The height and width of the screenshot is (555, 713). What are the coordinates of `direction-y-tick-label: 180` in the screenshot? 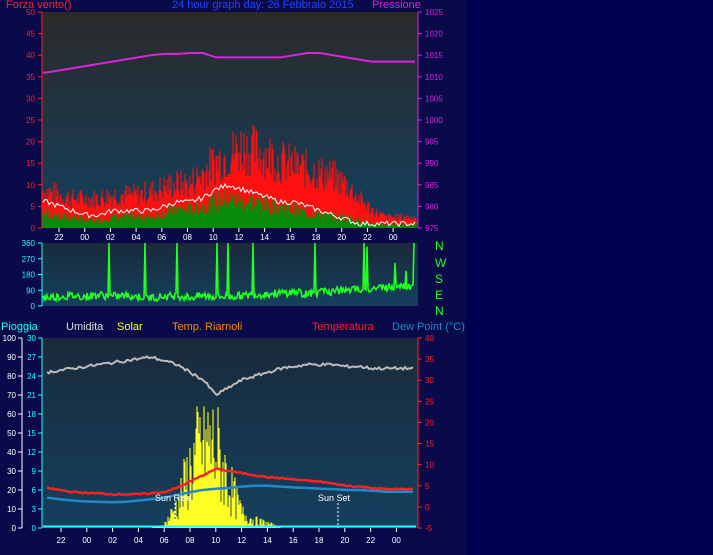 It's located at (29, 275).